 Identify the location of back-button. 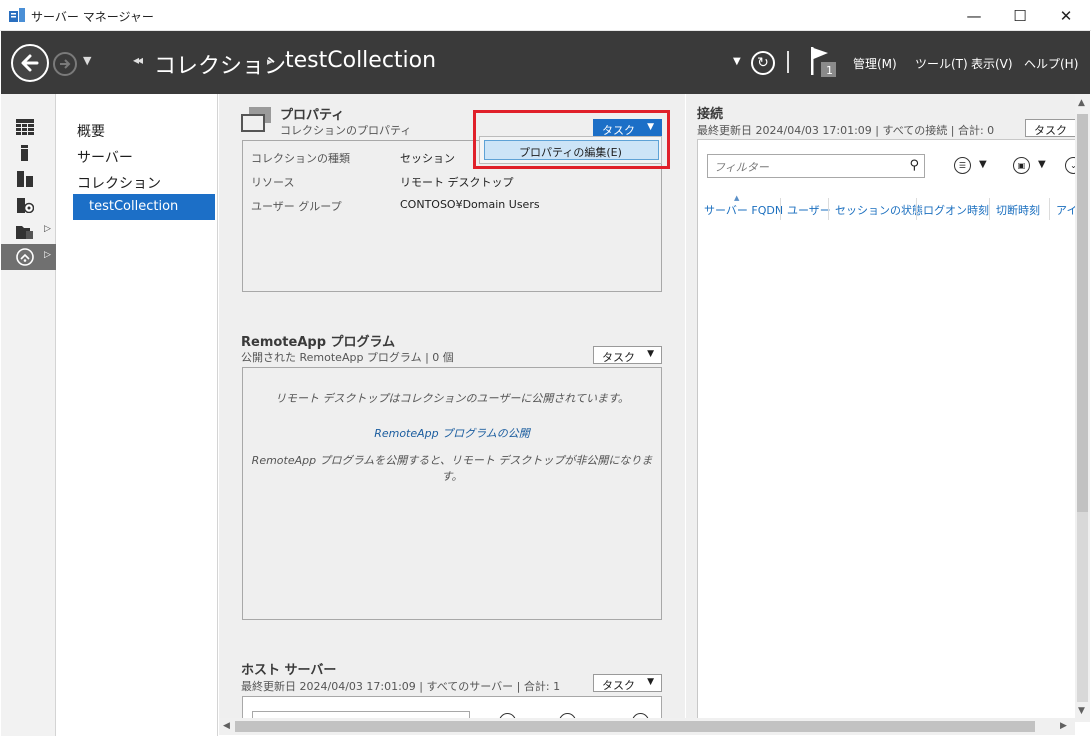
(30, 63).